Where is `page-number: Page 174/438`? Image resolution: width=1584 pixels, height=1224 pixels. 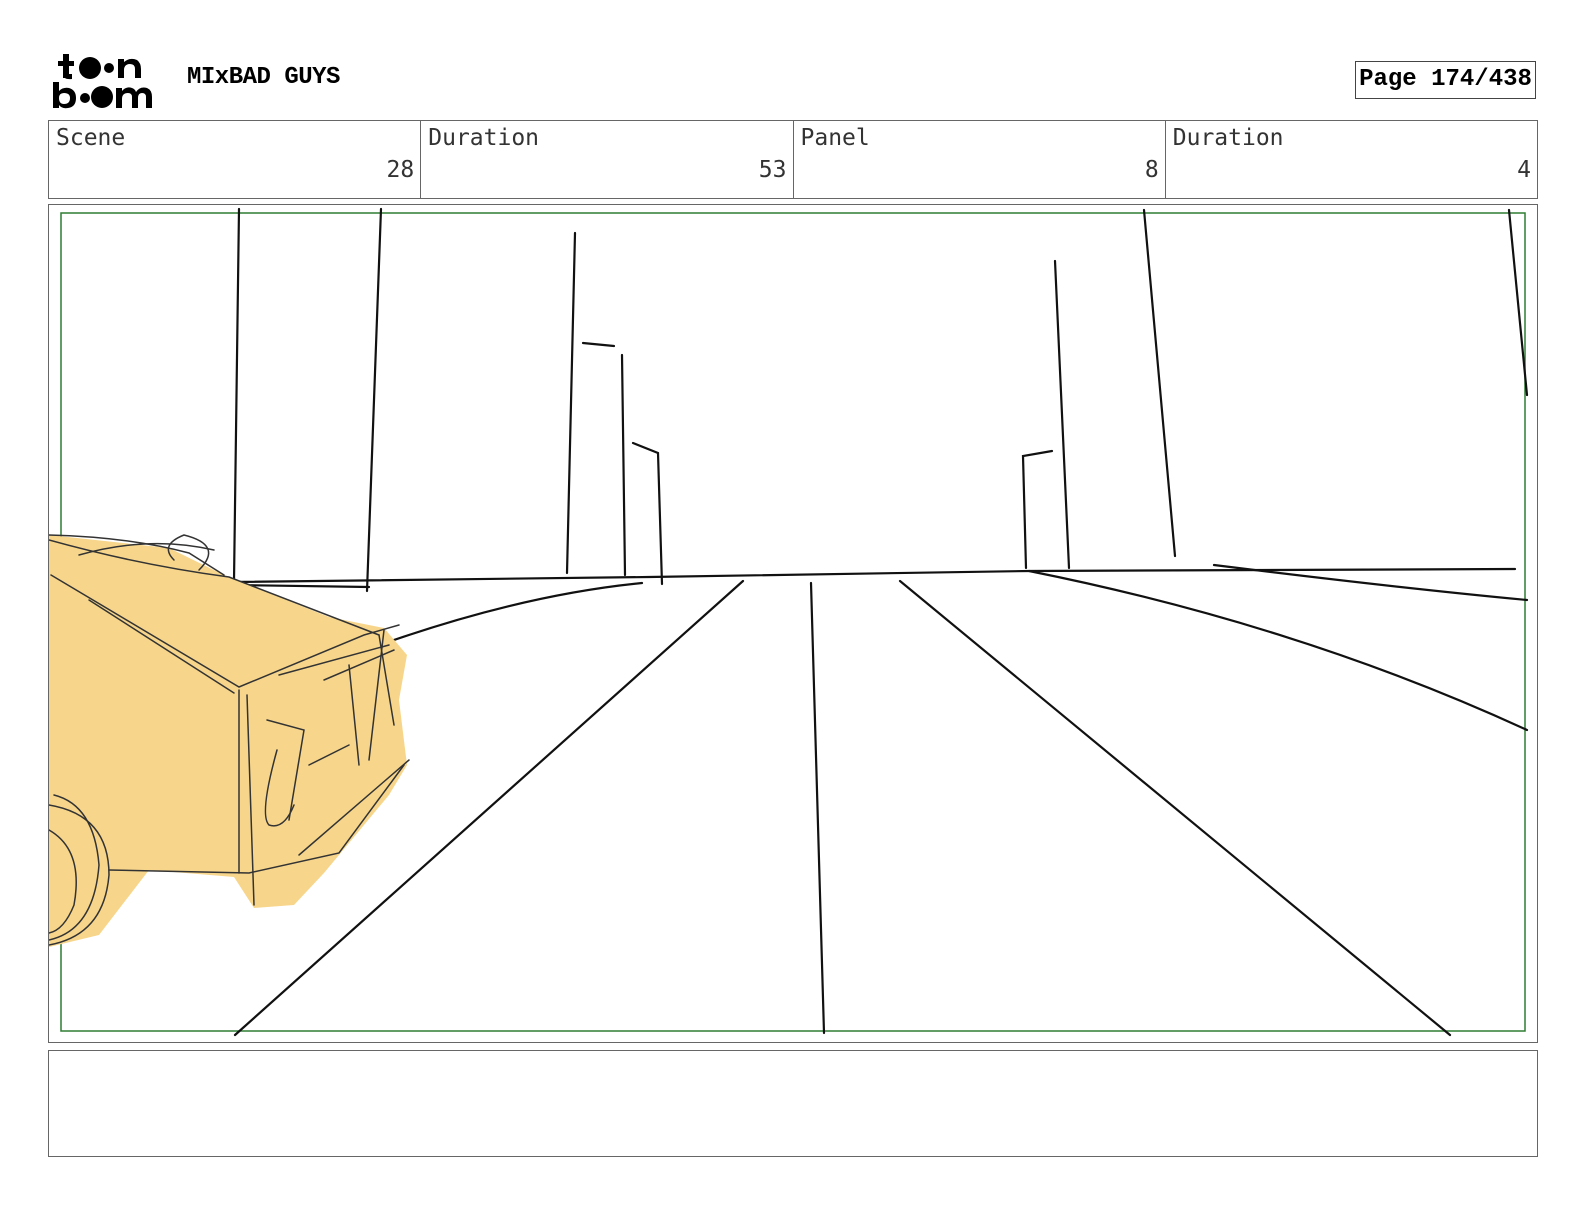 page-number: Page 174/438 is located at coordinates (1445, 80).